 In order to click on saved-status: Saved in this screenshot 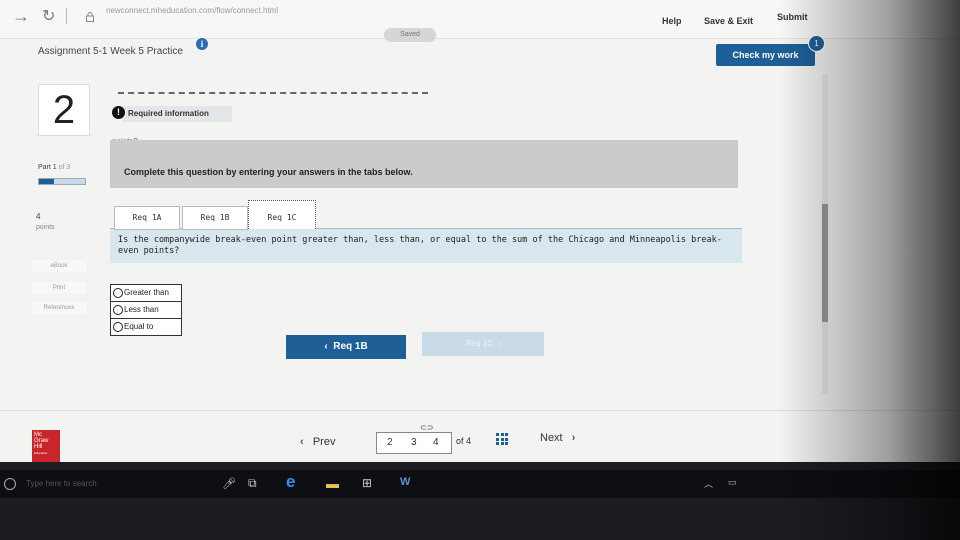, I will do `click(410, 35)`.